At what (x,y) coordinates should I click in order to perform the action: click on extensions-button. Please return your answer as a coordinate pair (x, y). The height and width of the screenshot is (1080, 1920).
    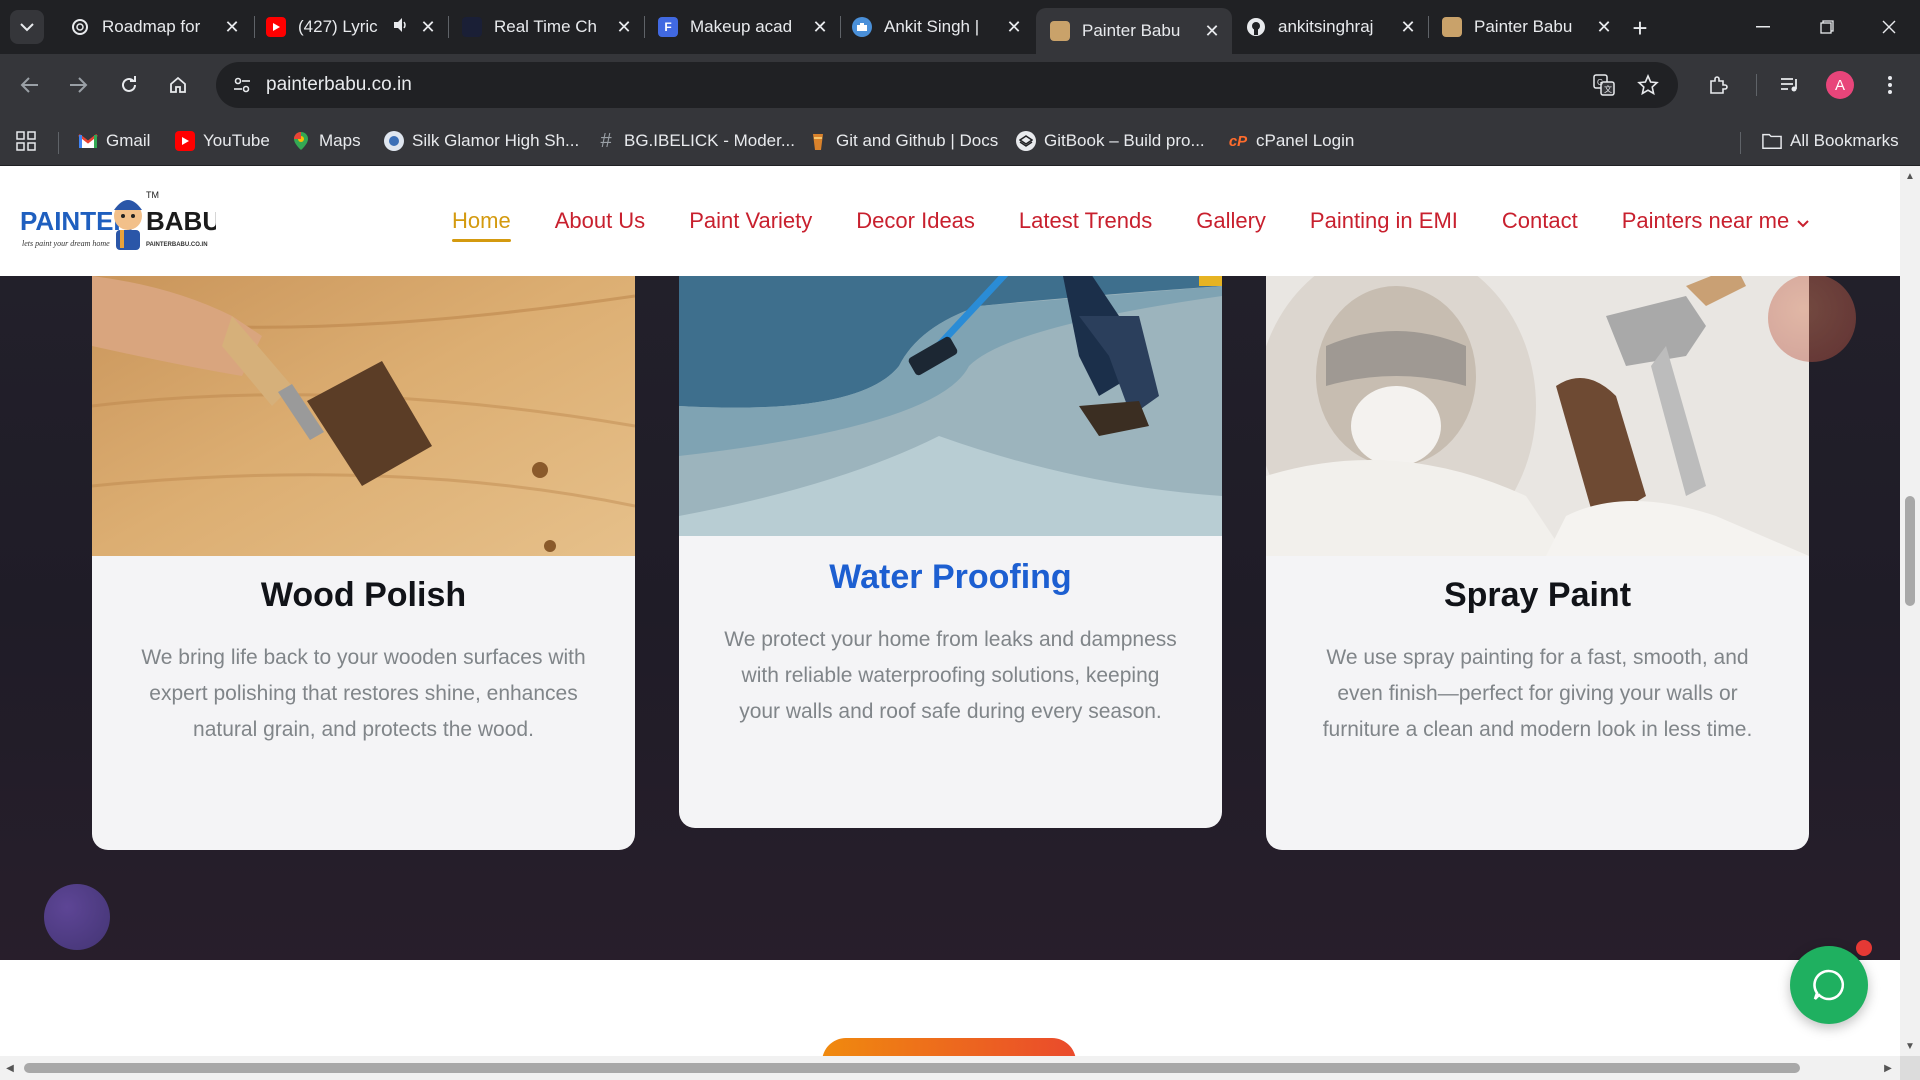
    Looking at the image, I should click on (1718, 85).